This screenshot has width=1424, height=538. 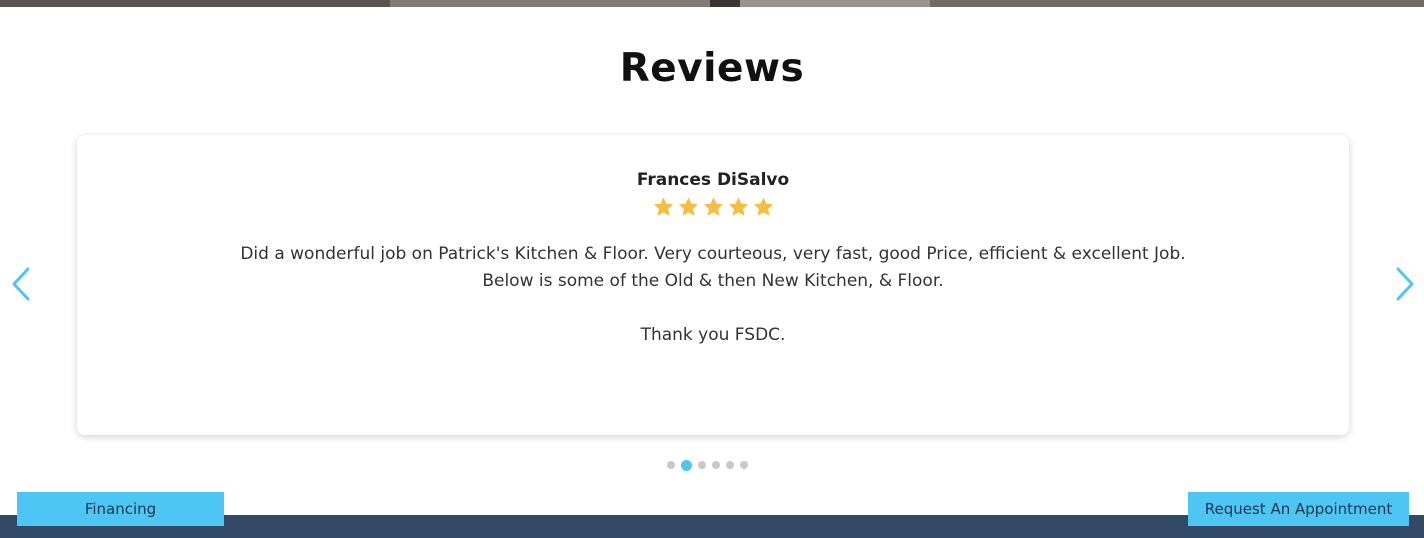 I want to click on financing-button: Financing, so click(x=120, y=509).